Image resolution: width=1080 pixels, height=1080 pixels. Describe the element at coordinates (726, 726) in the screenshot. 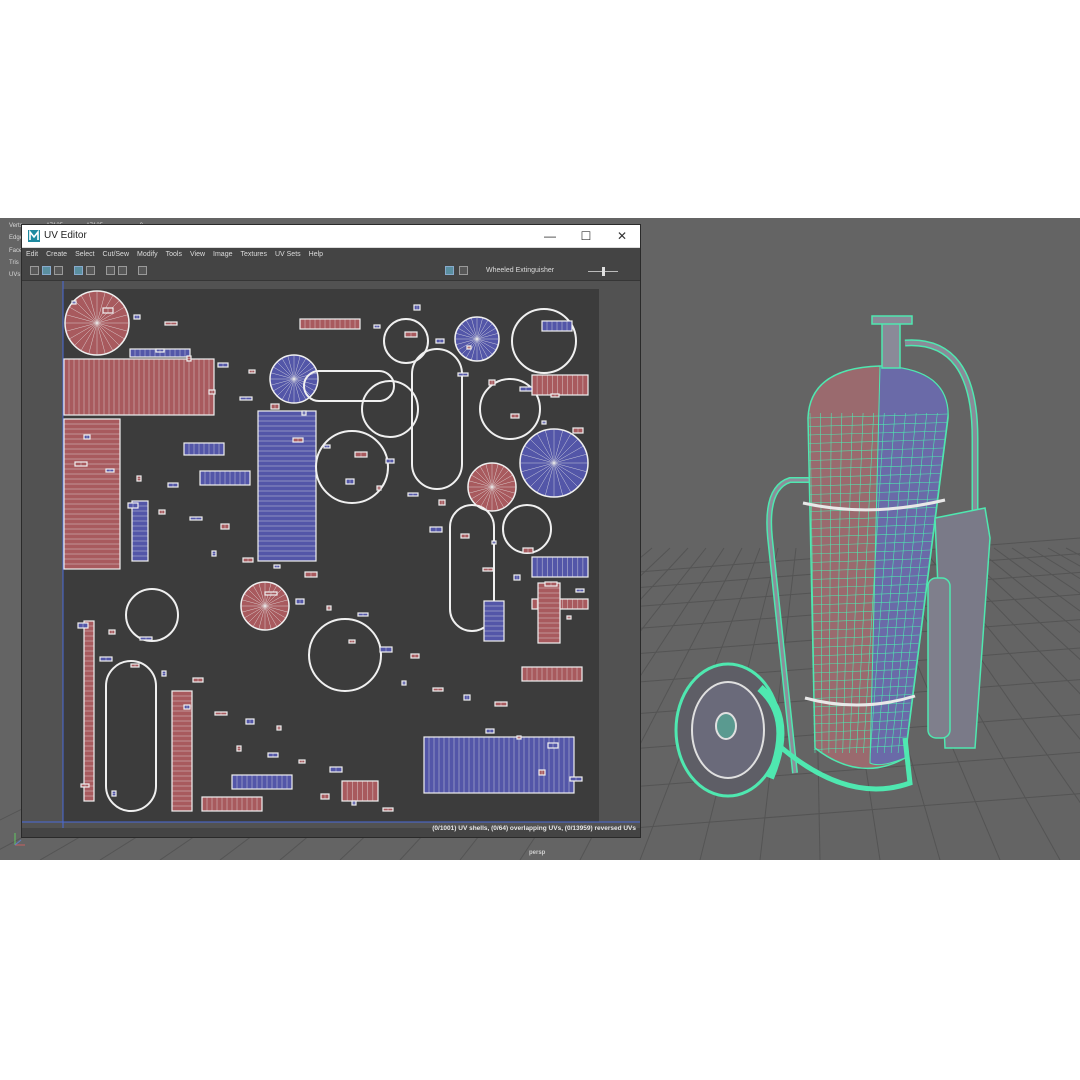

I see `wheel-hub` at that location.